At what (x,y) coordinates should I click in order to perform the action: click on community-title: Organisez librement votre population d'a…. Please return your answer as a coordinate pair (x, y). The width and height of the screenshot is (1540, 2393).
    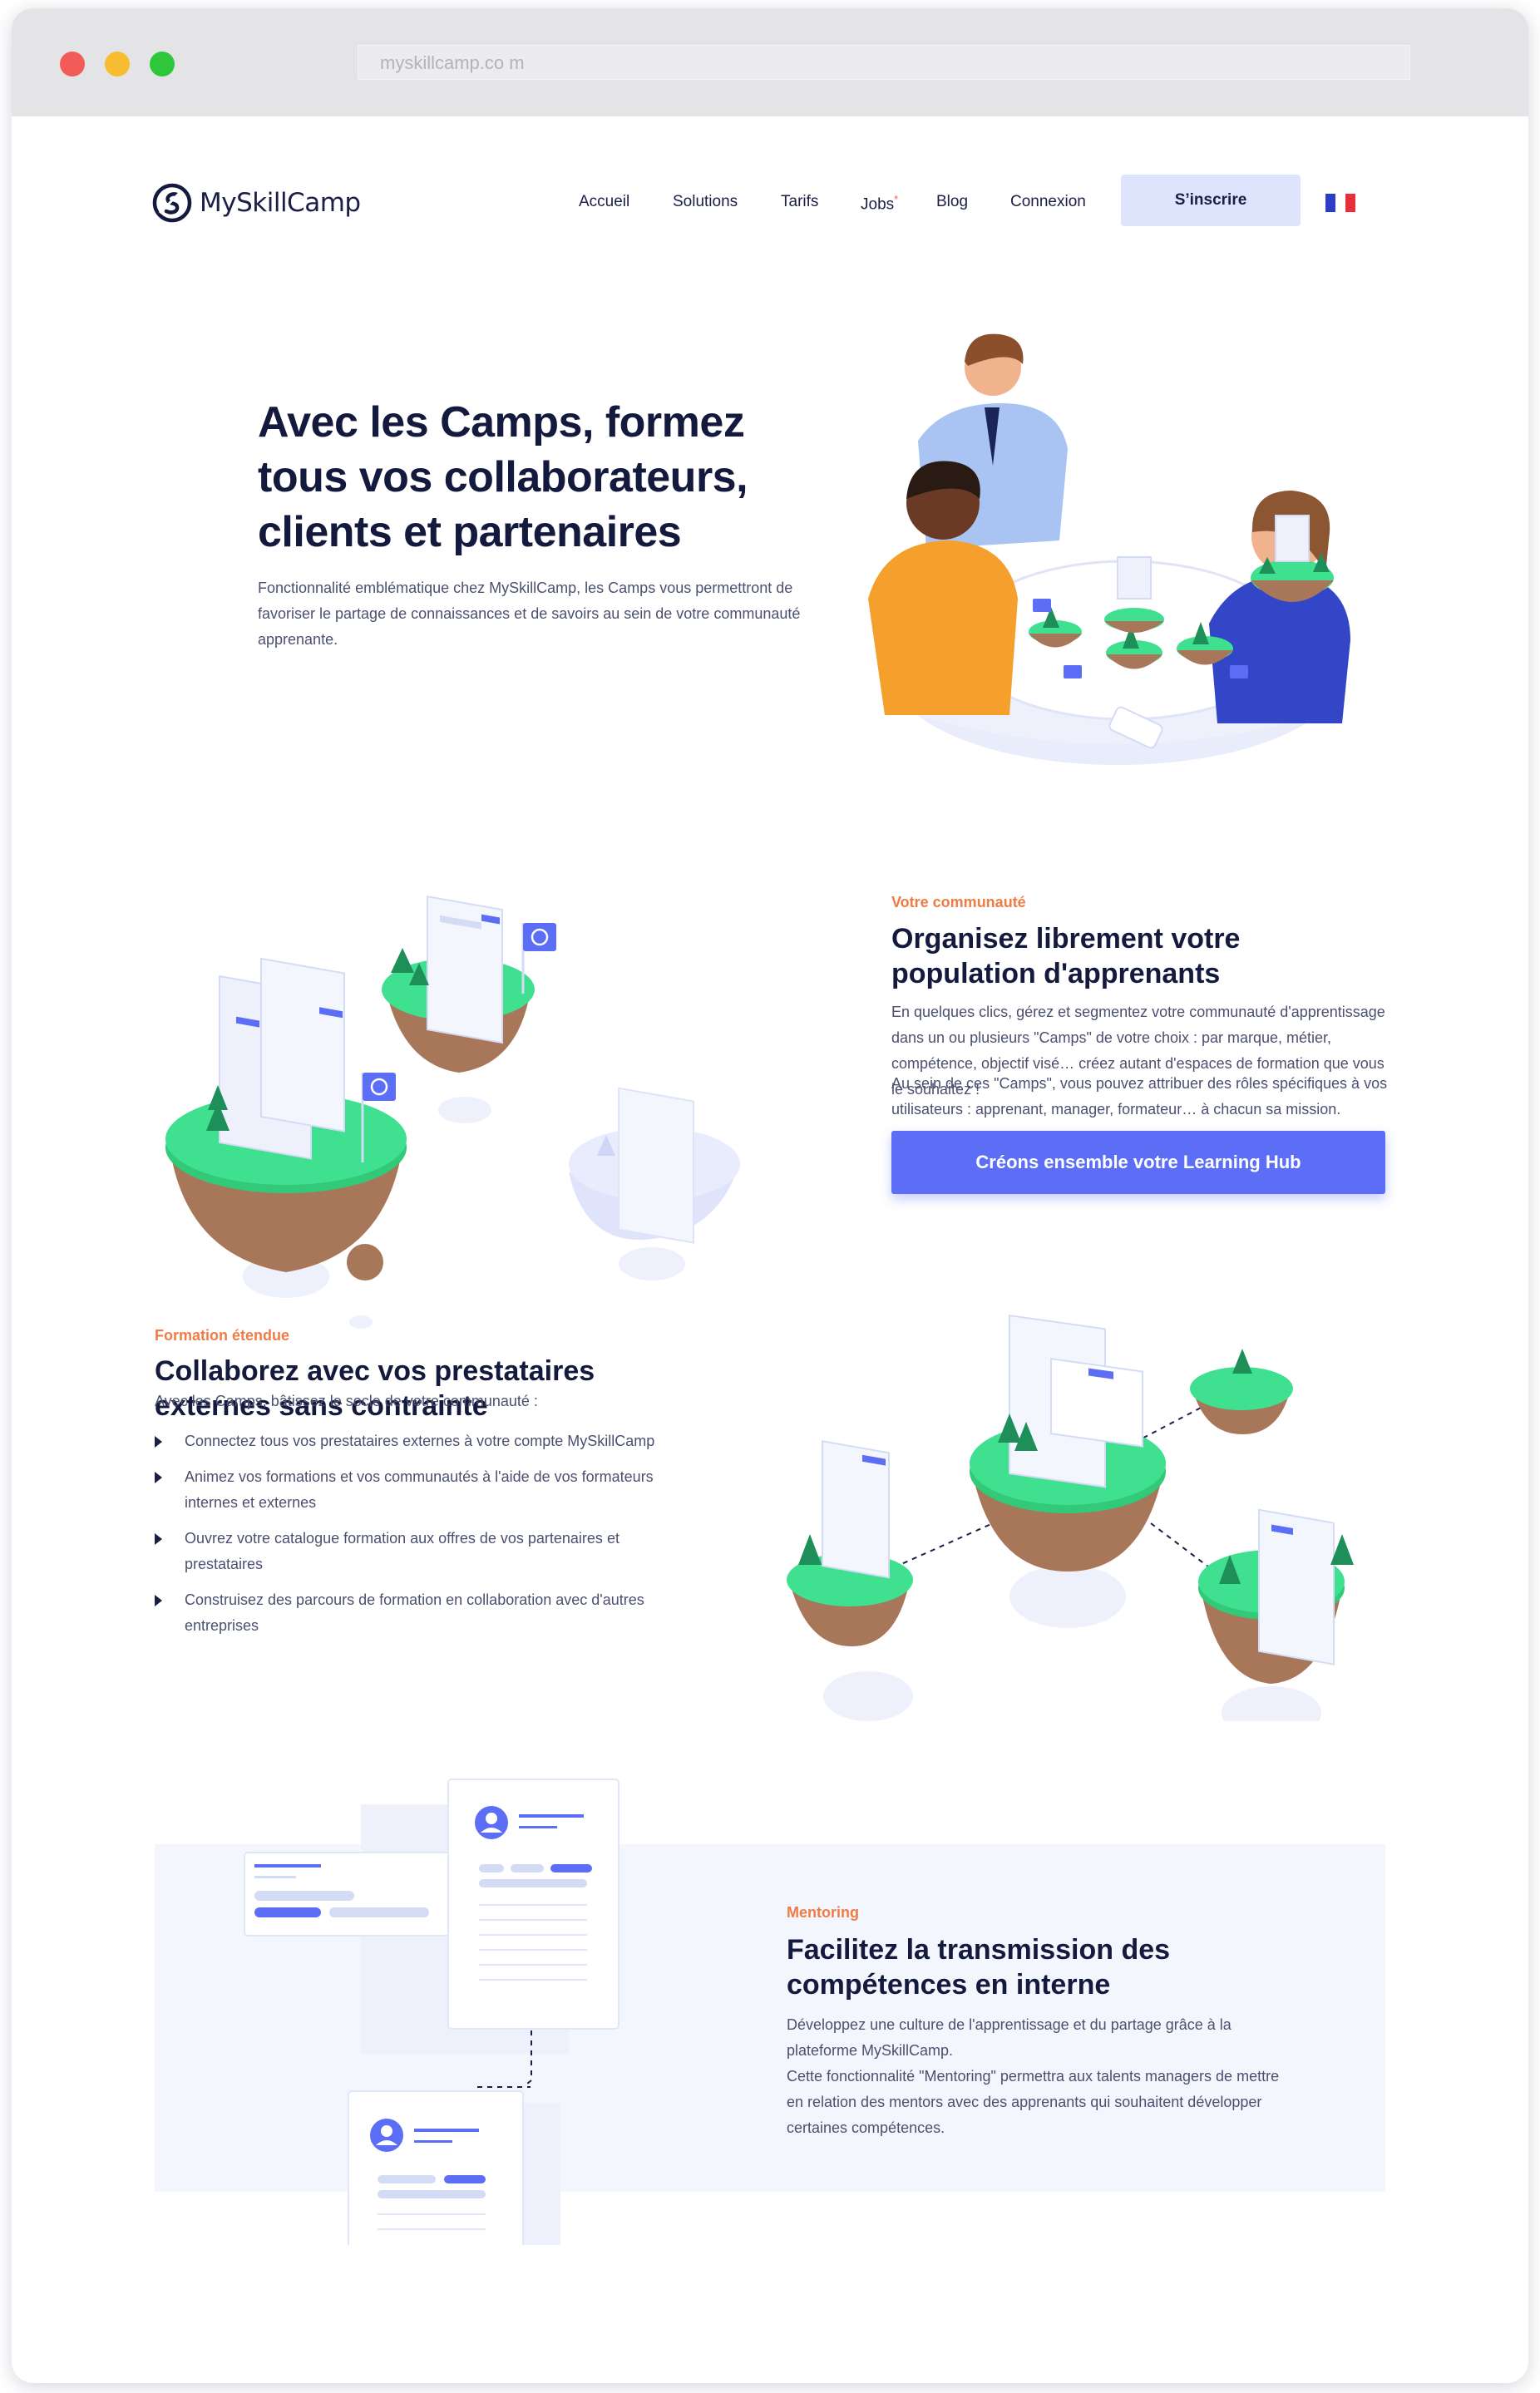
    Looking at the image, I should click on (1066, 956).